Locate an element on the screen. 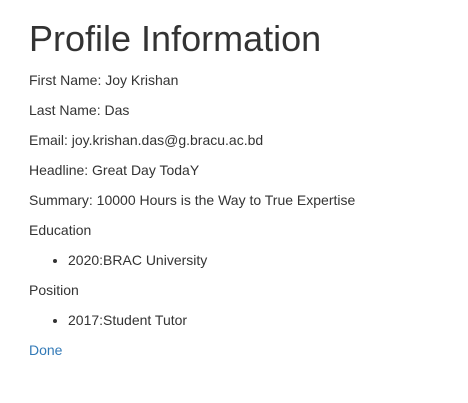 The image size is (468, 403). done-paragraph: Done is located at coordinates (248, 350).